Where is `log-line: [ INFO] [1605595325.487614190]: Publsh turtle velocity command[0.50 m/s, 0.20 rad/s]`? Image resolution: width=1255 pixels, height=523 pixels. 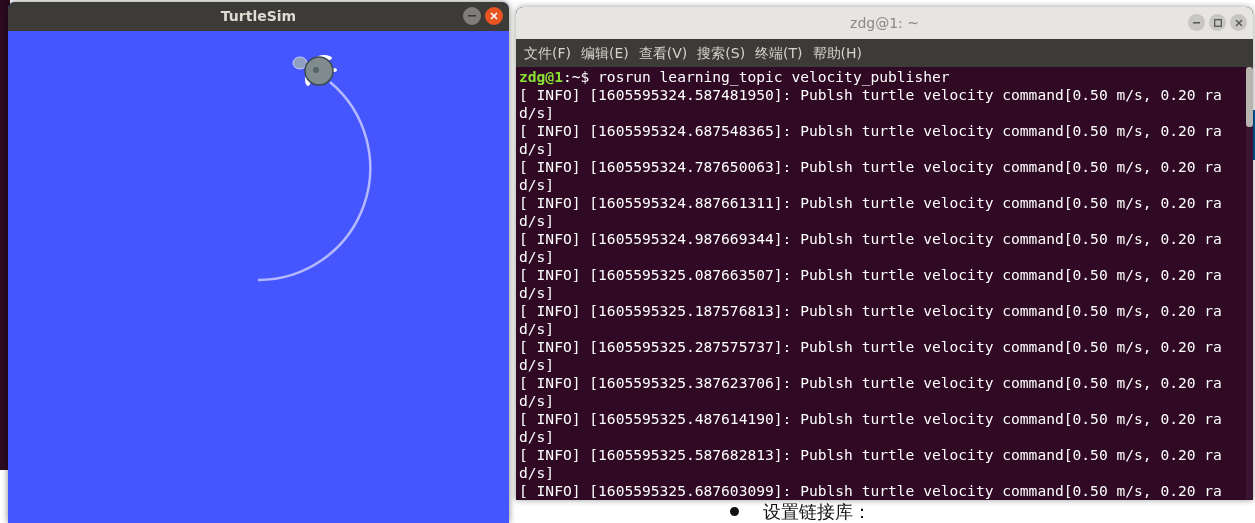
log-line: [ INFO] [1605595325.487614190]: Publsh turtle velocity command[0.50 m/s, 0.20 rad/s] is located at coordinates (870, 428).